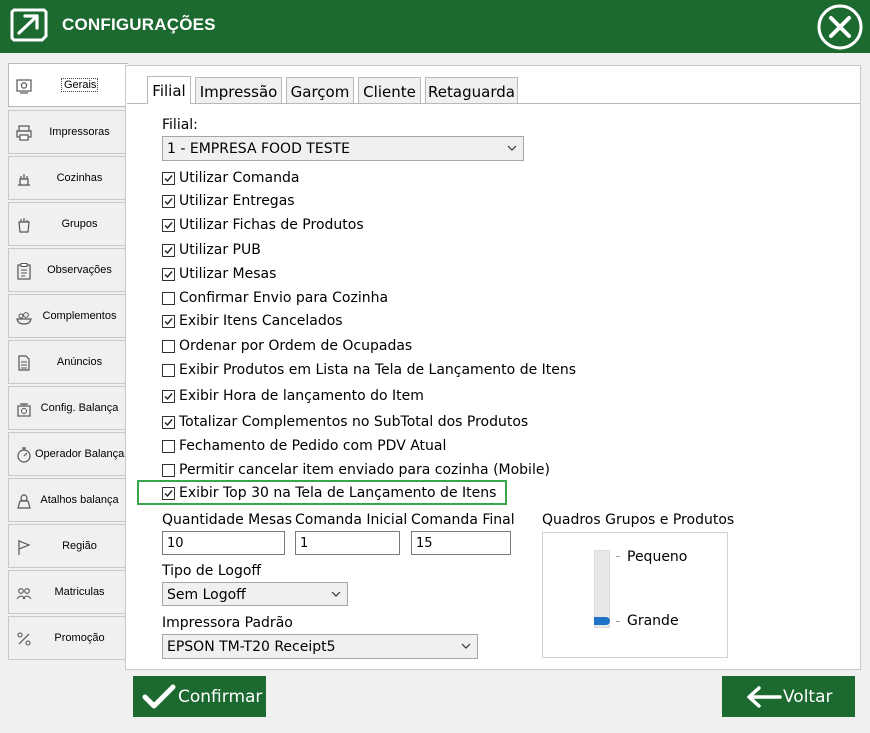  What do you see at coordinates (251, 647) in the screenshot?
I see `impressora-value: EPSON TM-T20 Receipt5` at bounding box center [251, 647].